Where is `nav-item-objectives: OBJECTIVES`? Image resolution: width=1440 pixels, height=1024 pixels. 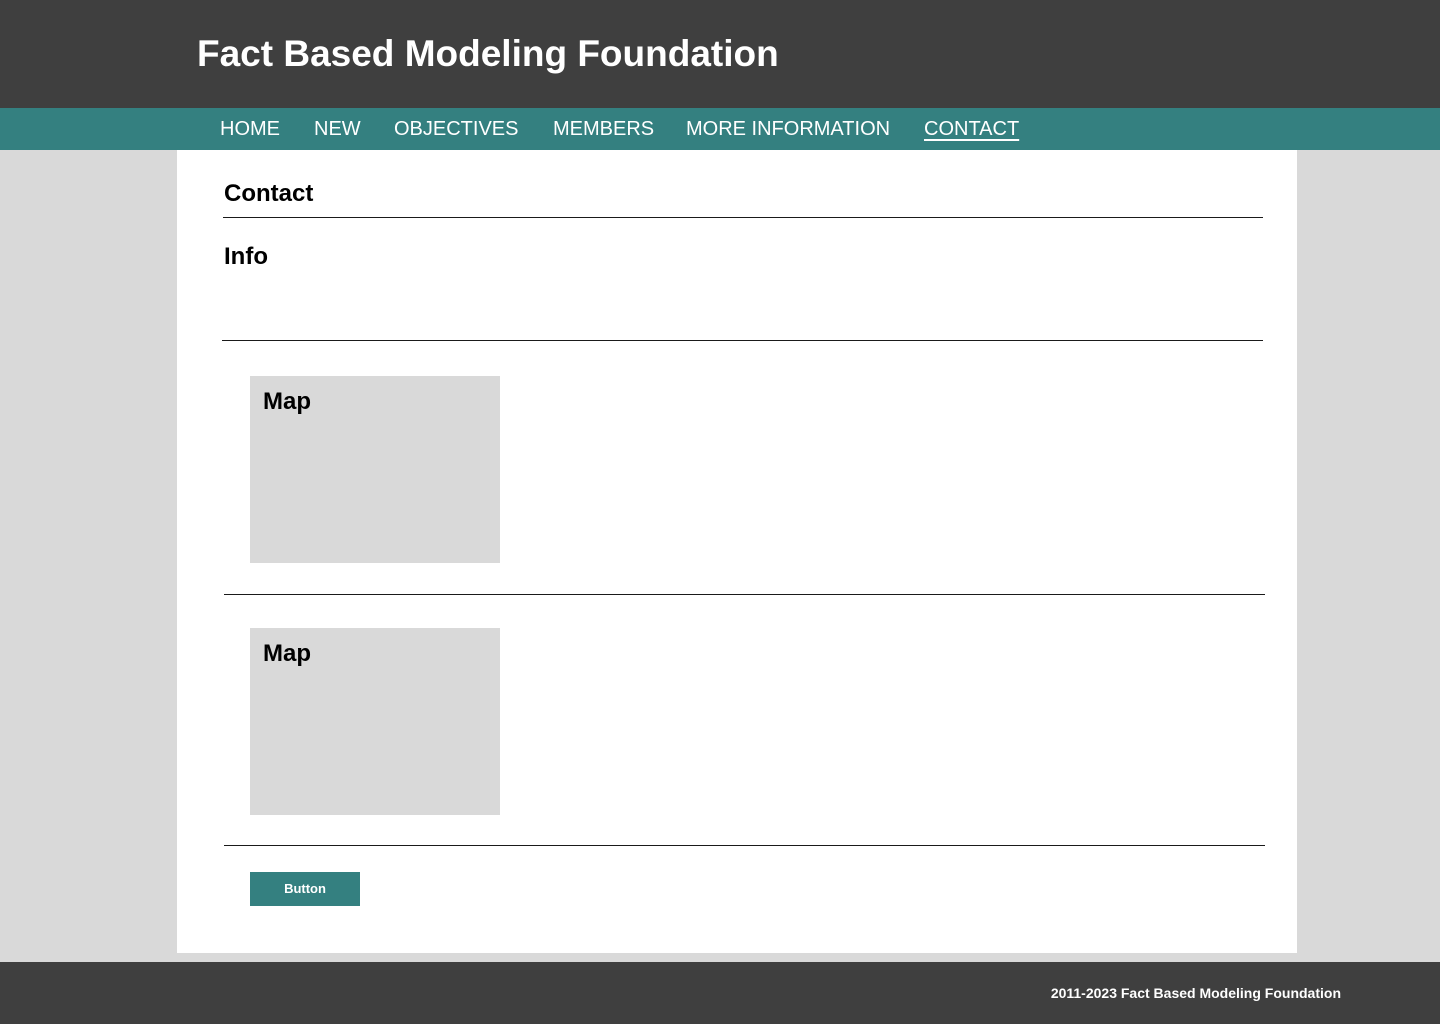
nav-item-objectives: OBJECTIVES is located at coordinates (456, 129).